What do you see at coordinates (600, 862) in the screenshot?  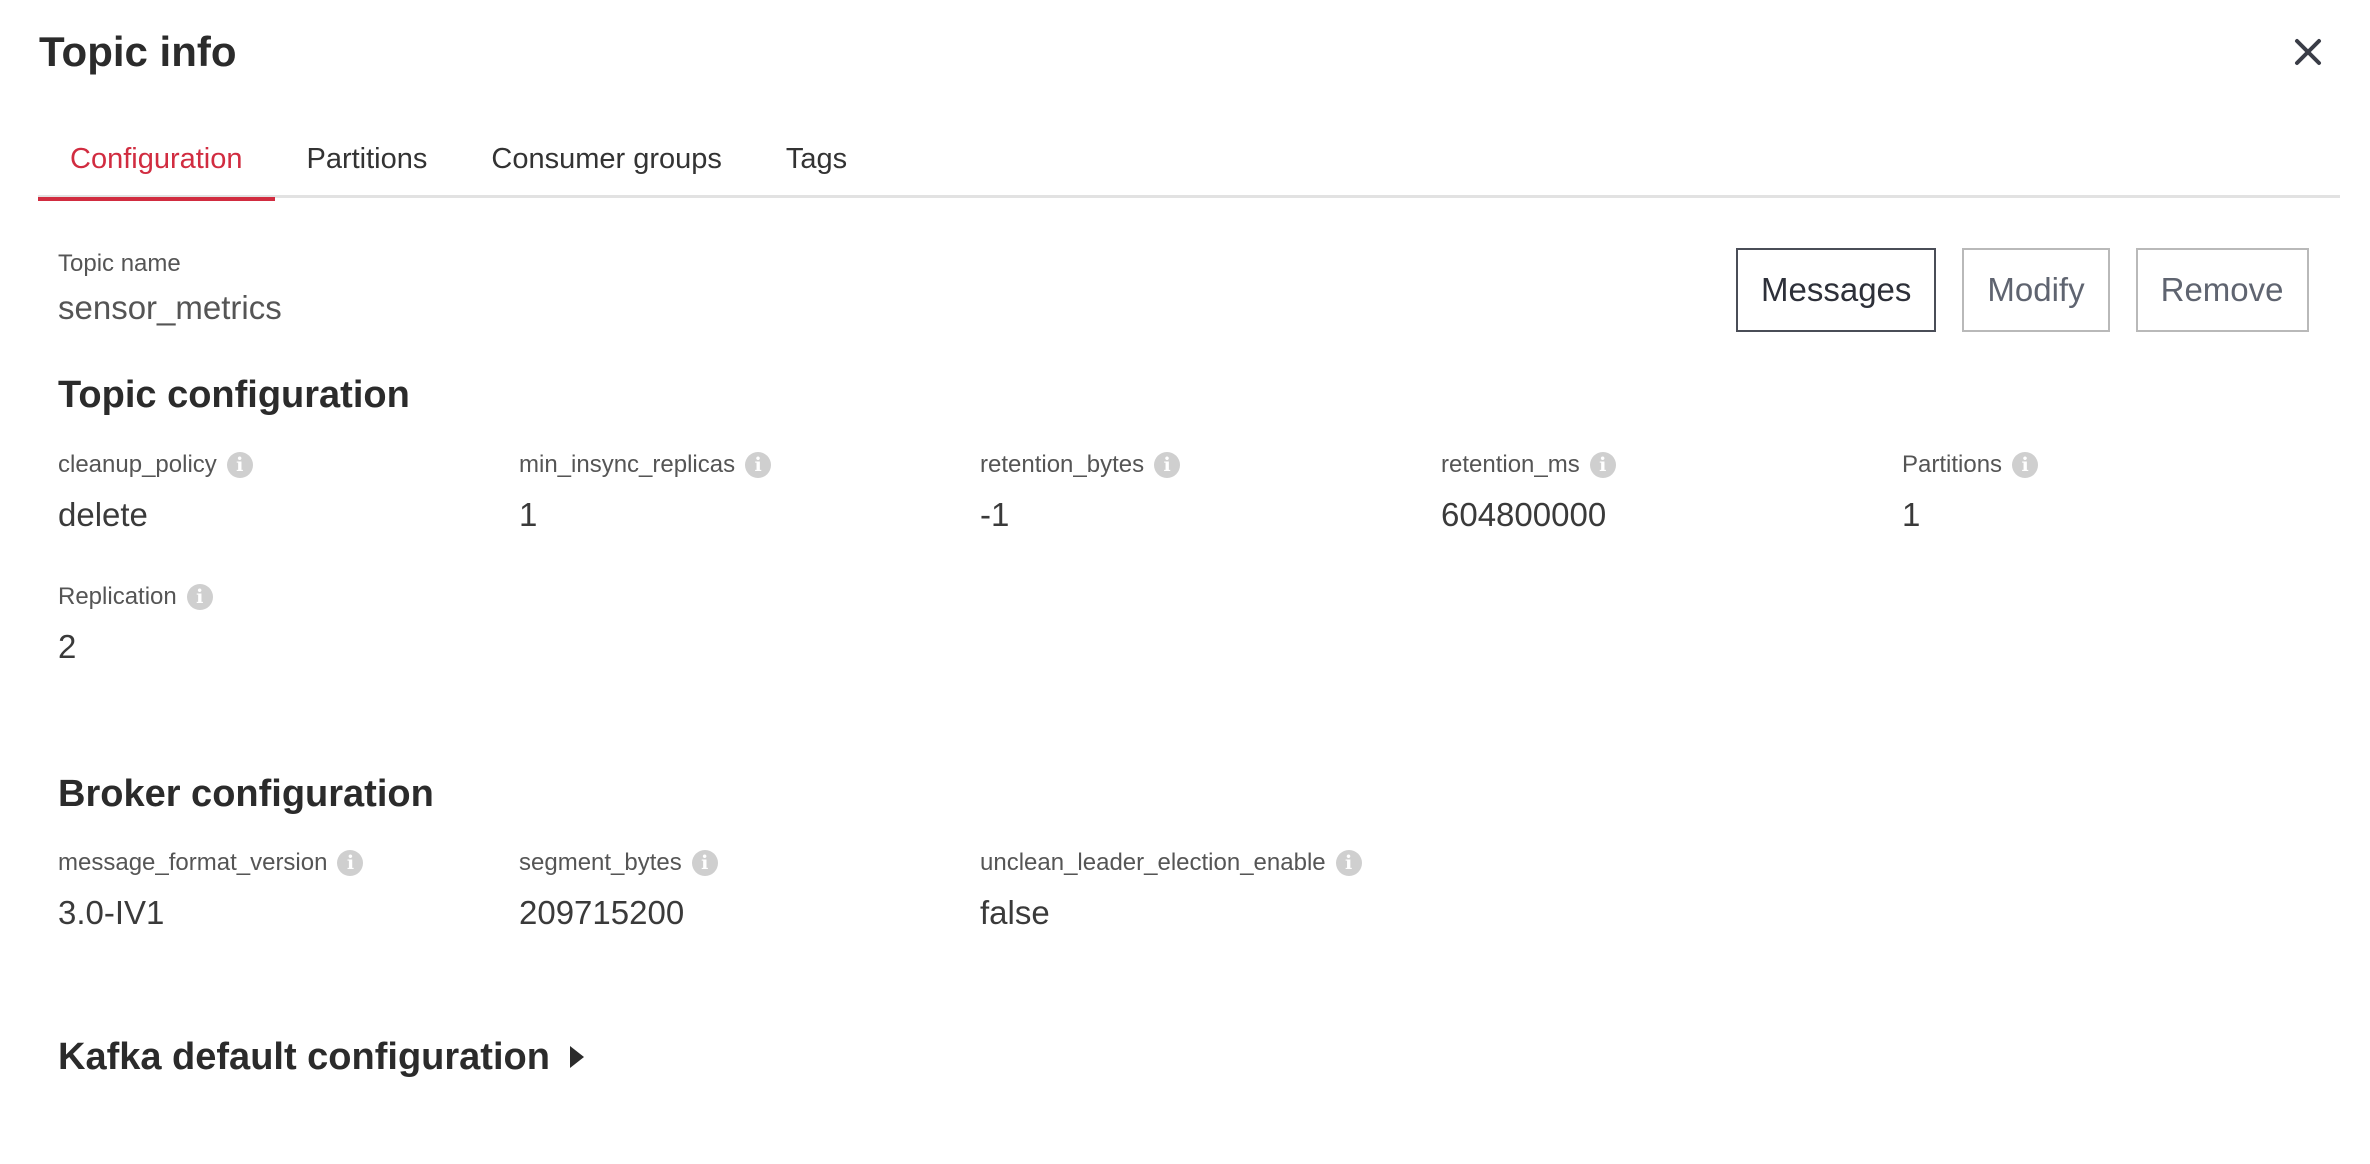 I see `config-label: segment_bytes` at bounding box center [600, 862].